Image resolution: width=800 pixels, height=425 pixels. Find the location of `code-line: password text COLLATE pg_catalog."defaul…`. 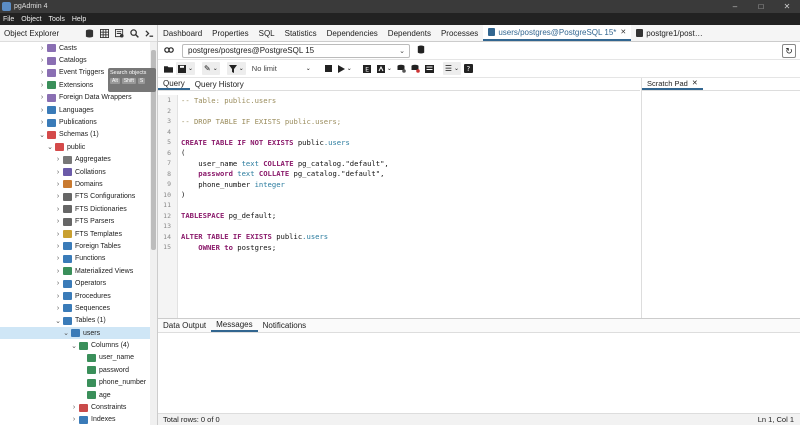

code-line: password text COLLATE pg_catalog."defaul… is located at coordinates (283, 174).